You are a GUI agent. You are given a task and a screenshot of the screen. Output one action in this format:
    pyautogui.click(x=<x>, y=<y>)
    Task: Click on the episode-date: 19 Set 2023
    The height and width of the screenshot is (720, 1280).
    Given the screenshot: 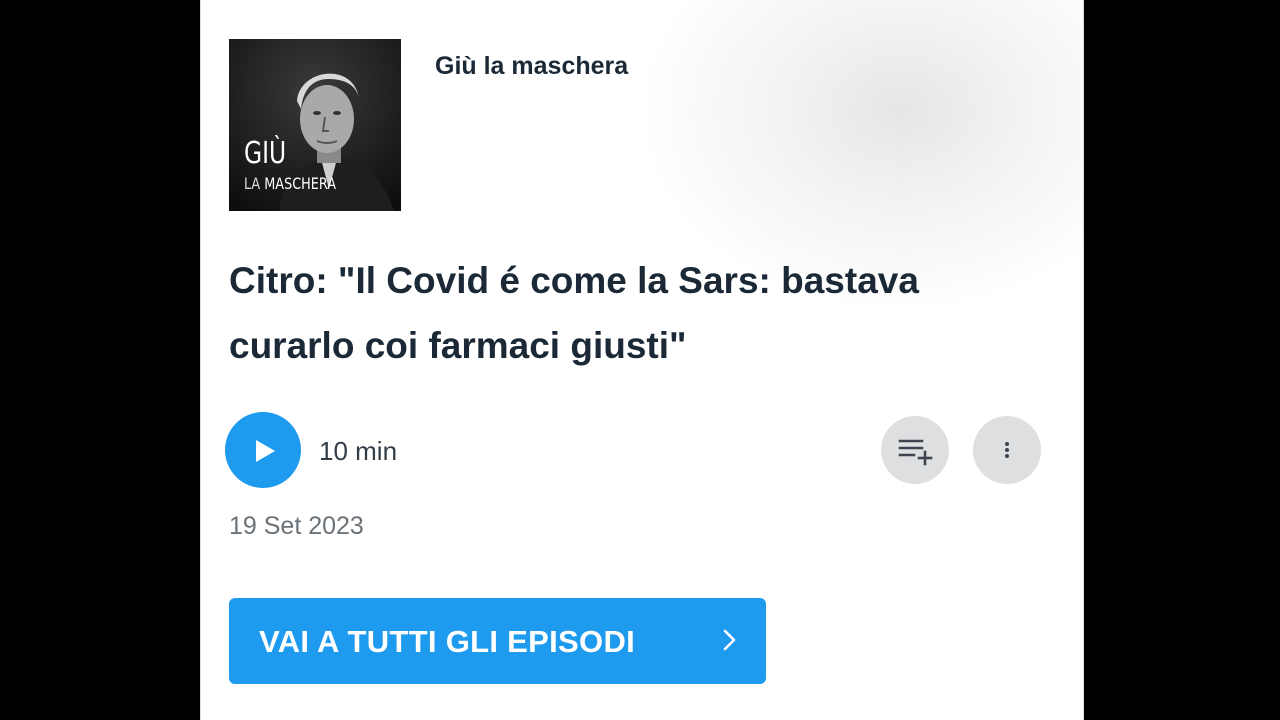 What is the action you would take?
    pyautogui.click(x=296, y=526)
    